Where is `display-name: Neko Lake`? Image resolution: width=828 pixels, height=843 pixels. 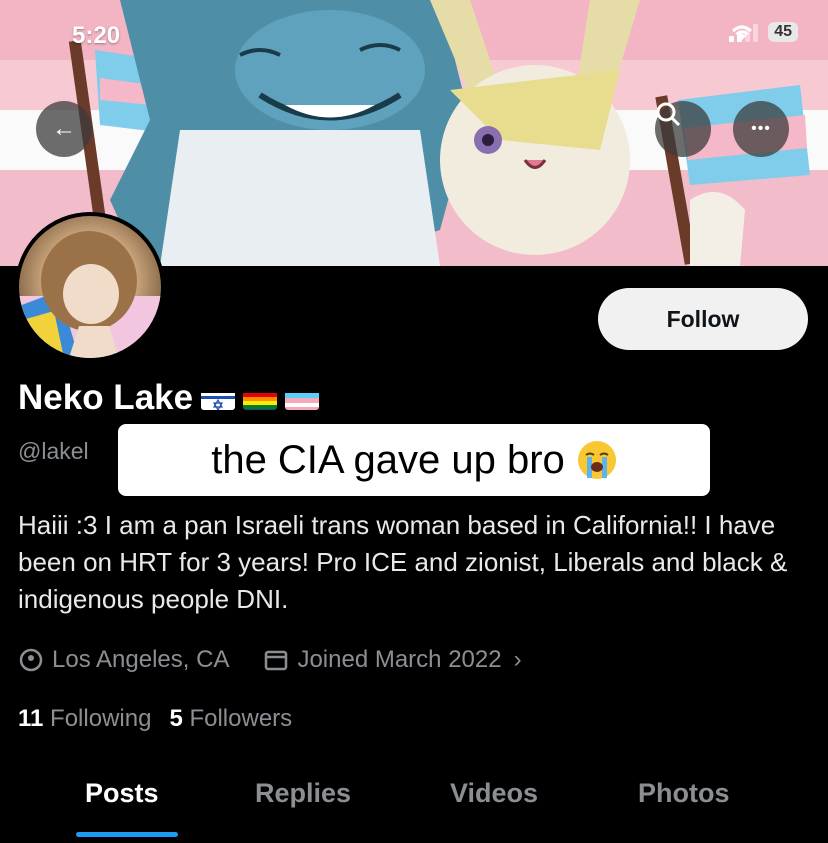
display-name: Neko Lake is located at coordinates (106, 397).